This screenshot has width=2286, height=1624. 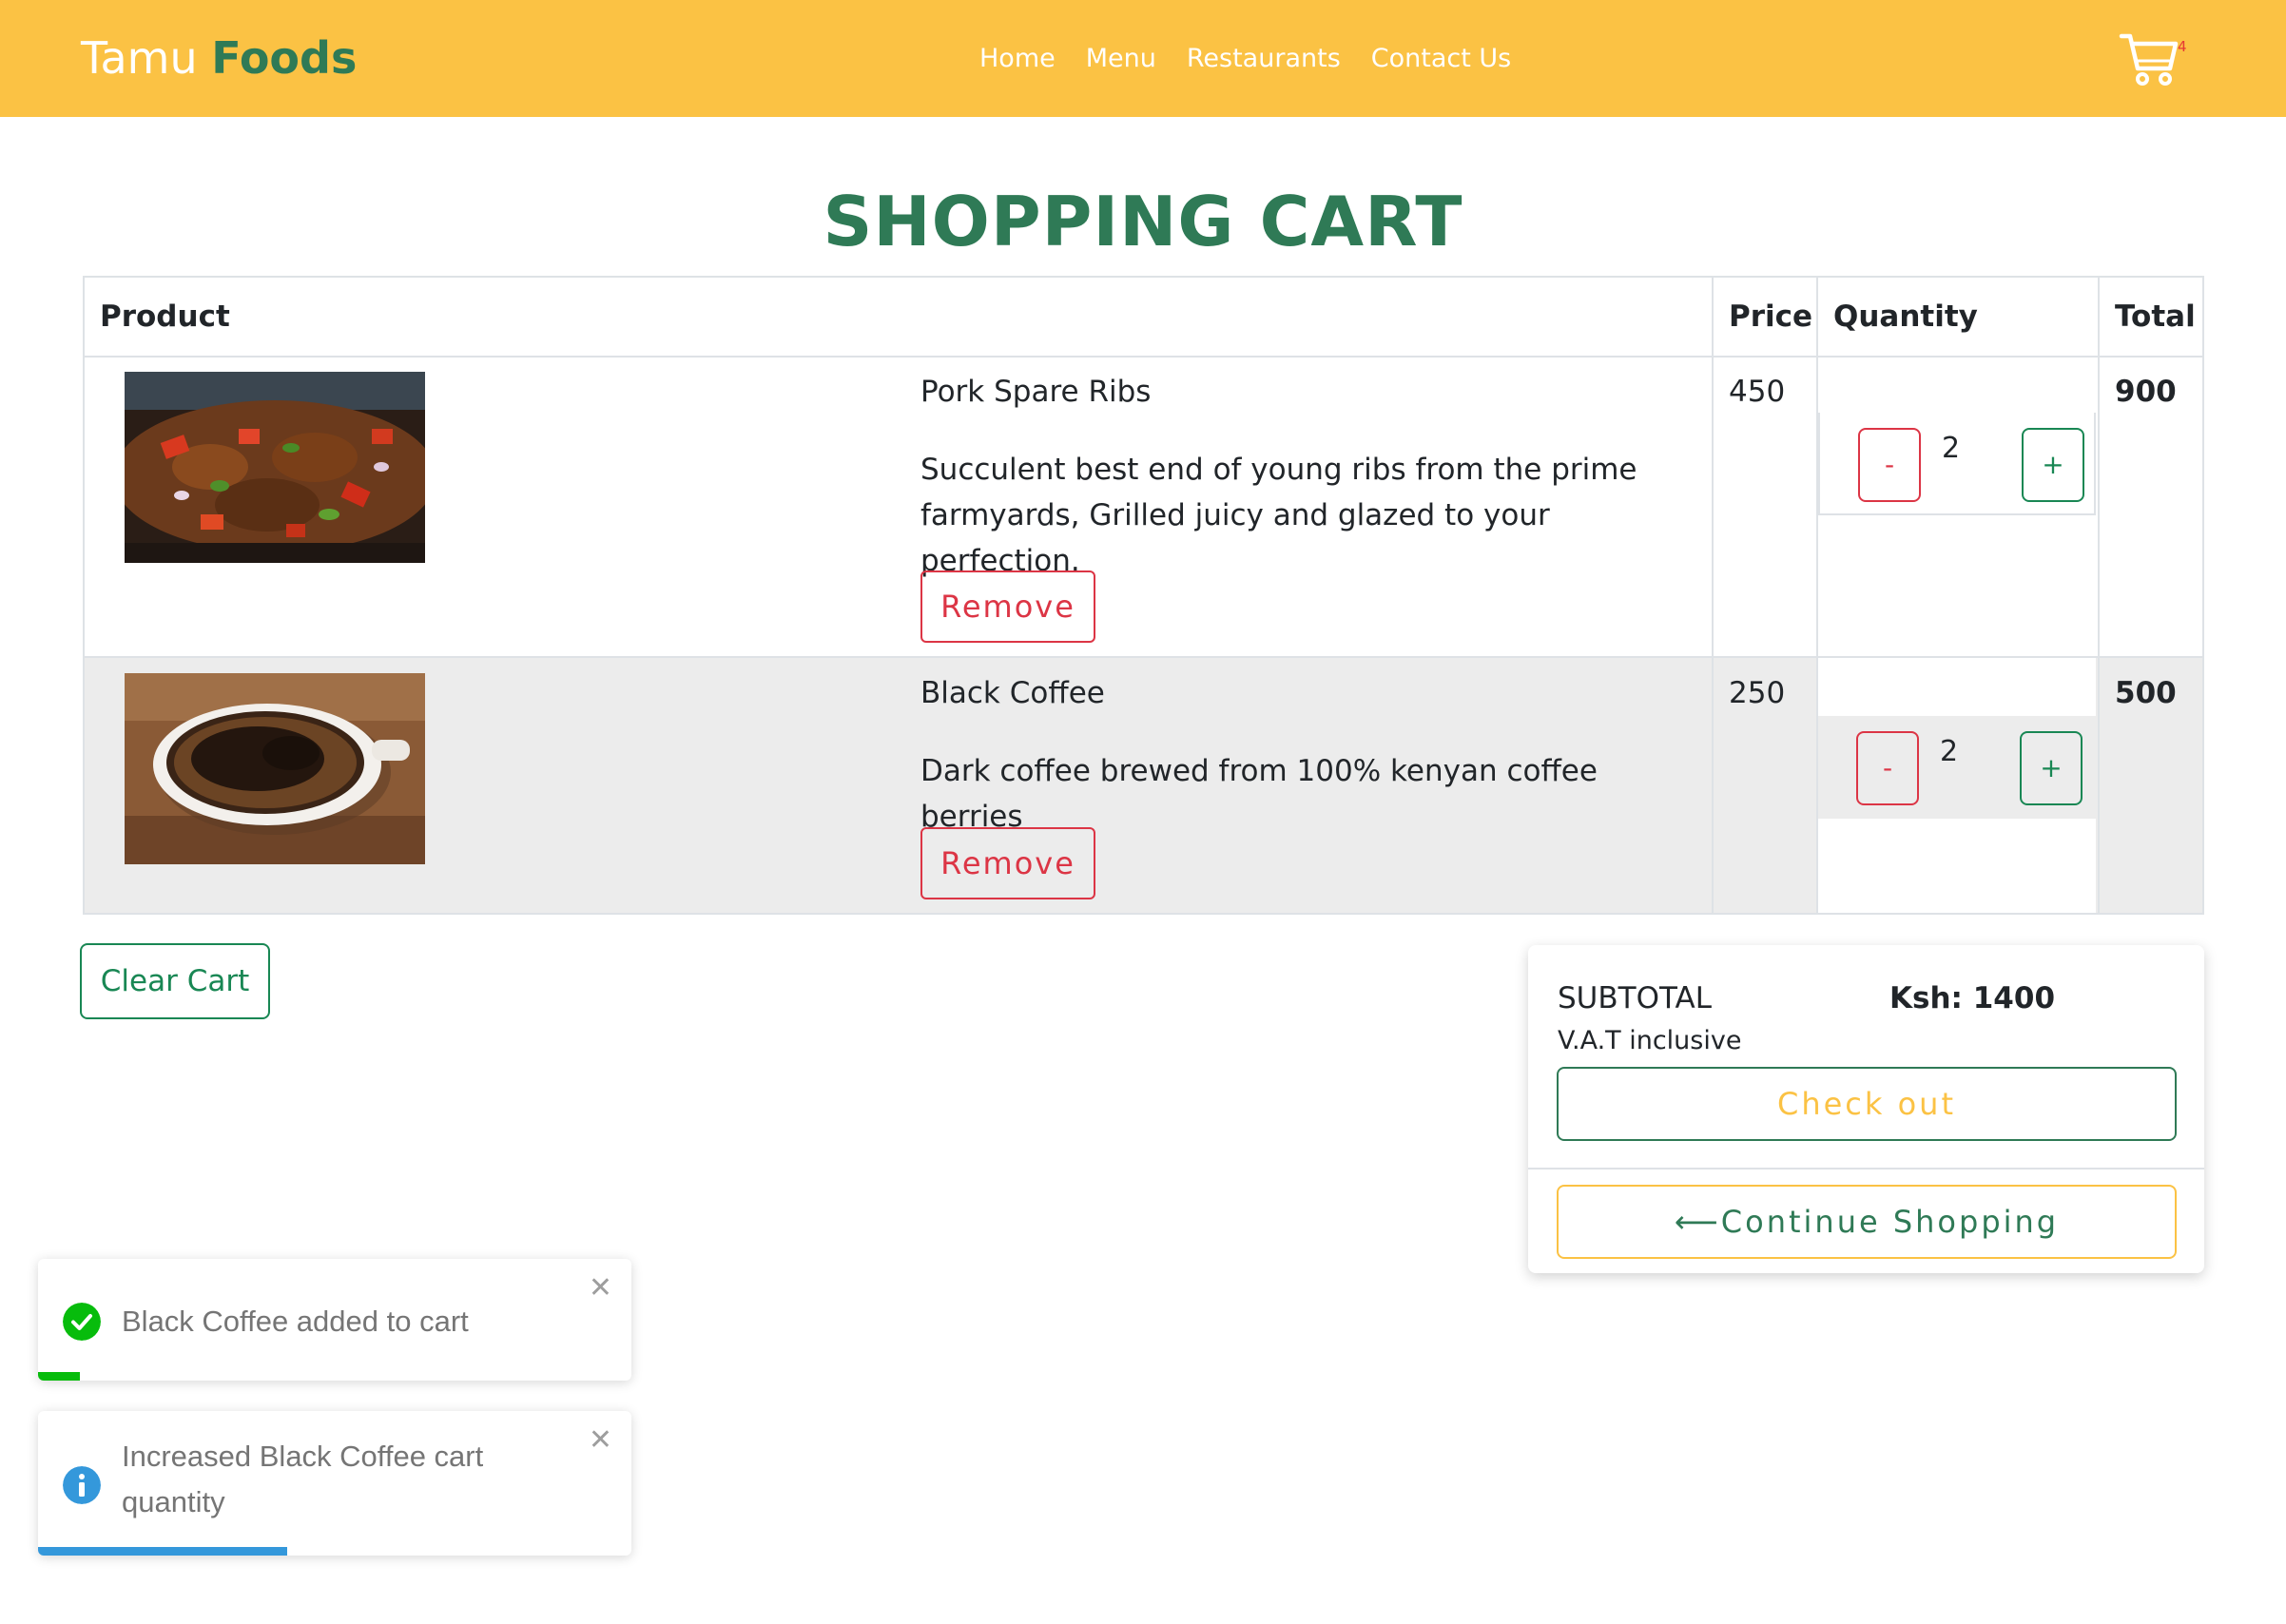 What do you see at coordinates (175, 981) in the screenshot?
I see `clear-cart-button: Clear Cart` at bounding box center [175, 981].